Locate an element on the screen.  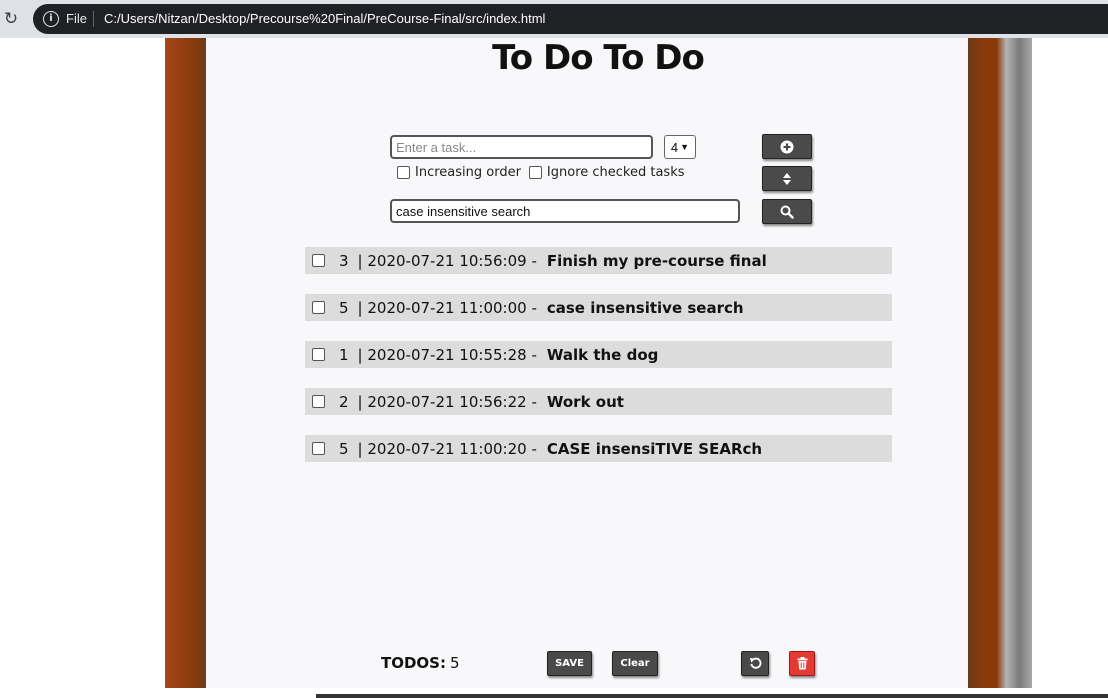
clear-button-label: Clear is located at coordinates (635, 663).